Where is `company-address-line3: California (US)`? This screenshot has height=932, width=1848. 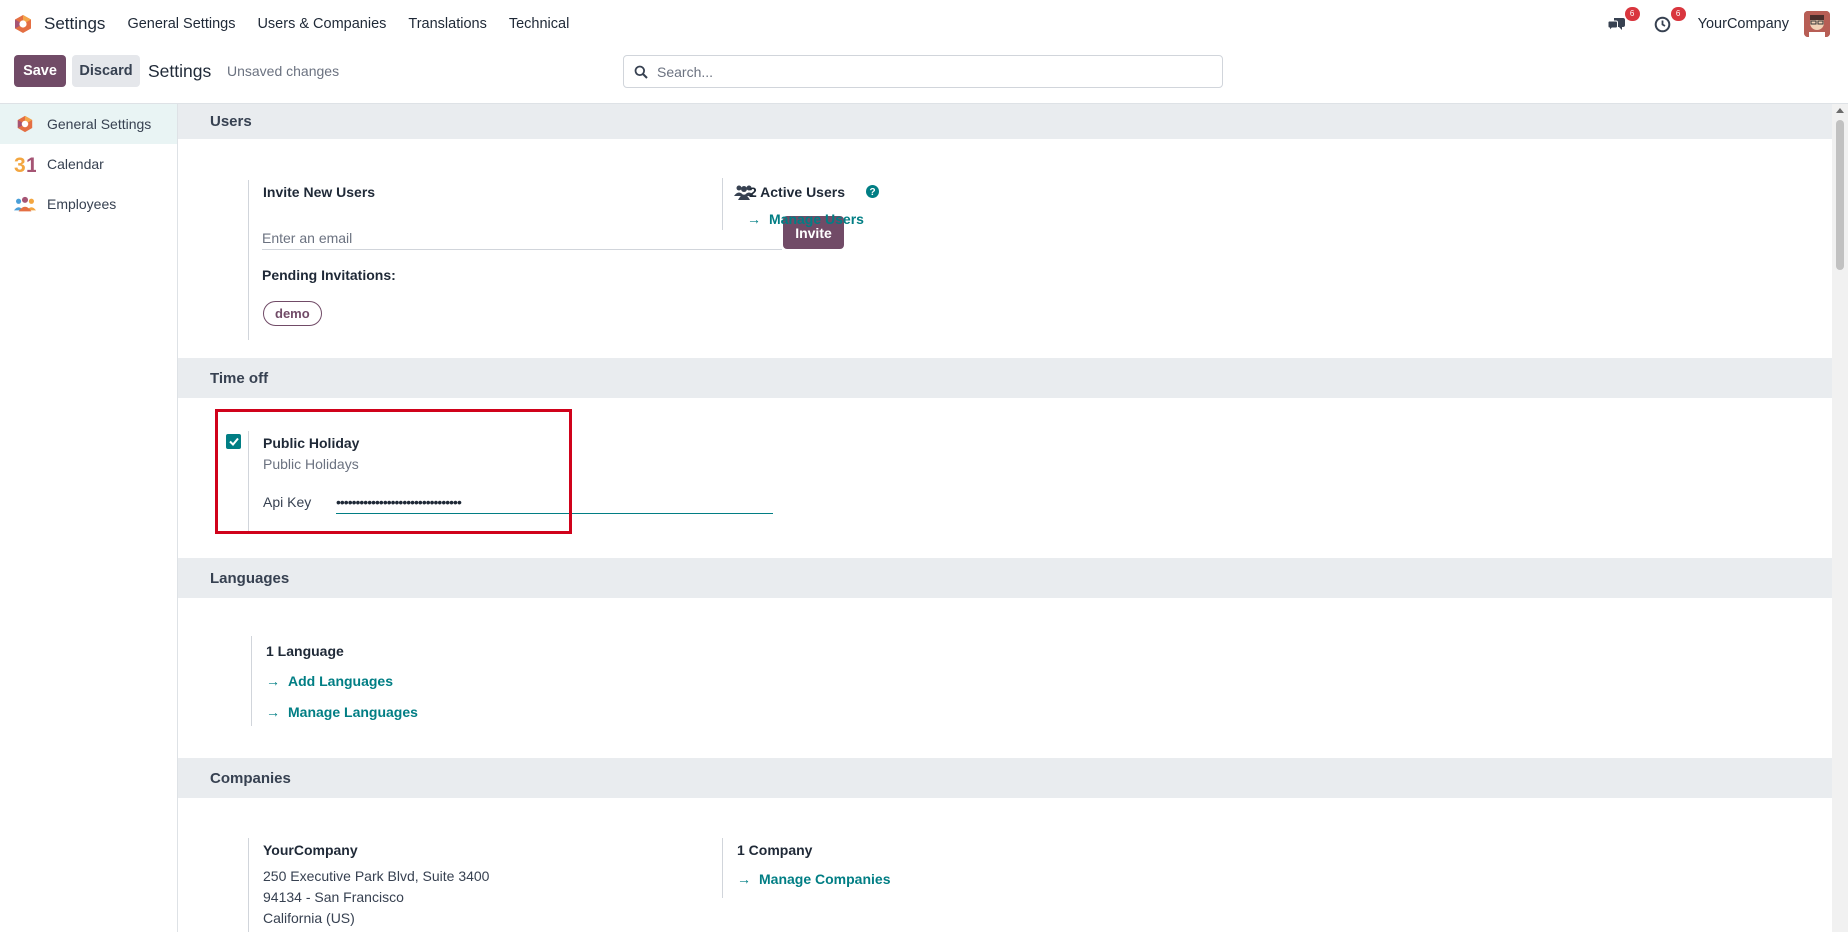
company-address-line3: California (US) is located at coordinates (309, 918).